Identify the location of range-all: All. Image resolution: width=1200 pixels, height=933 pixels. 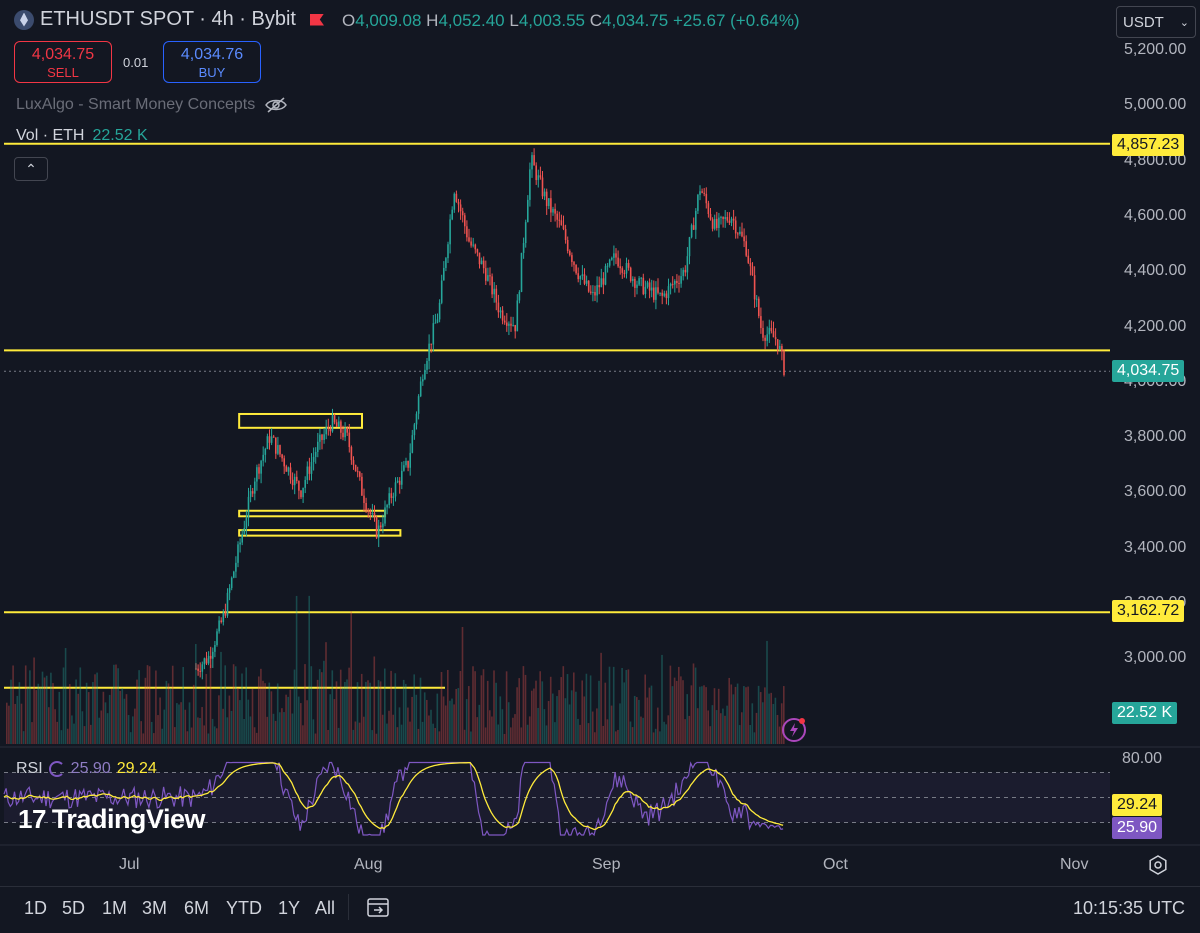
(325, 908).